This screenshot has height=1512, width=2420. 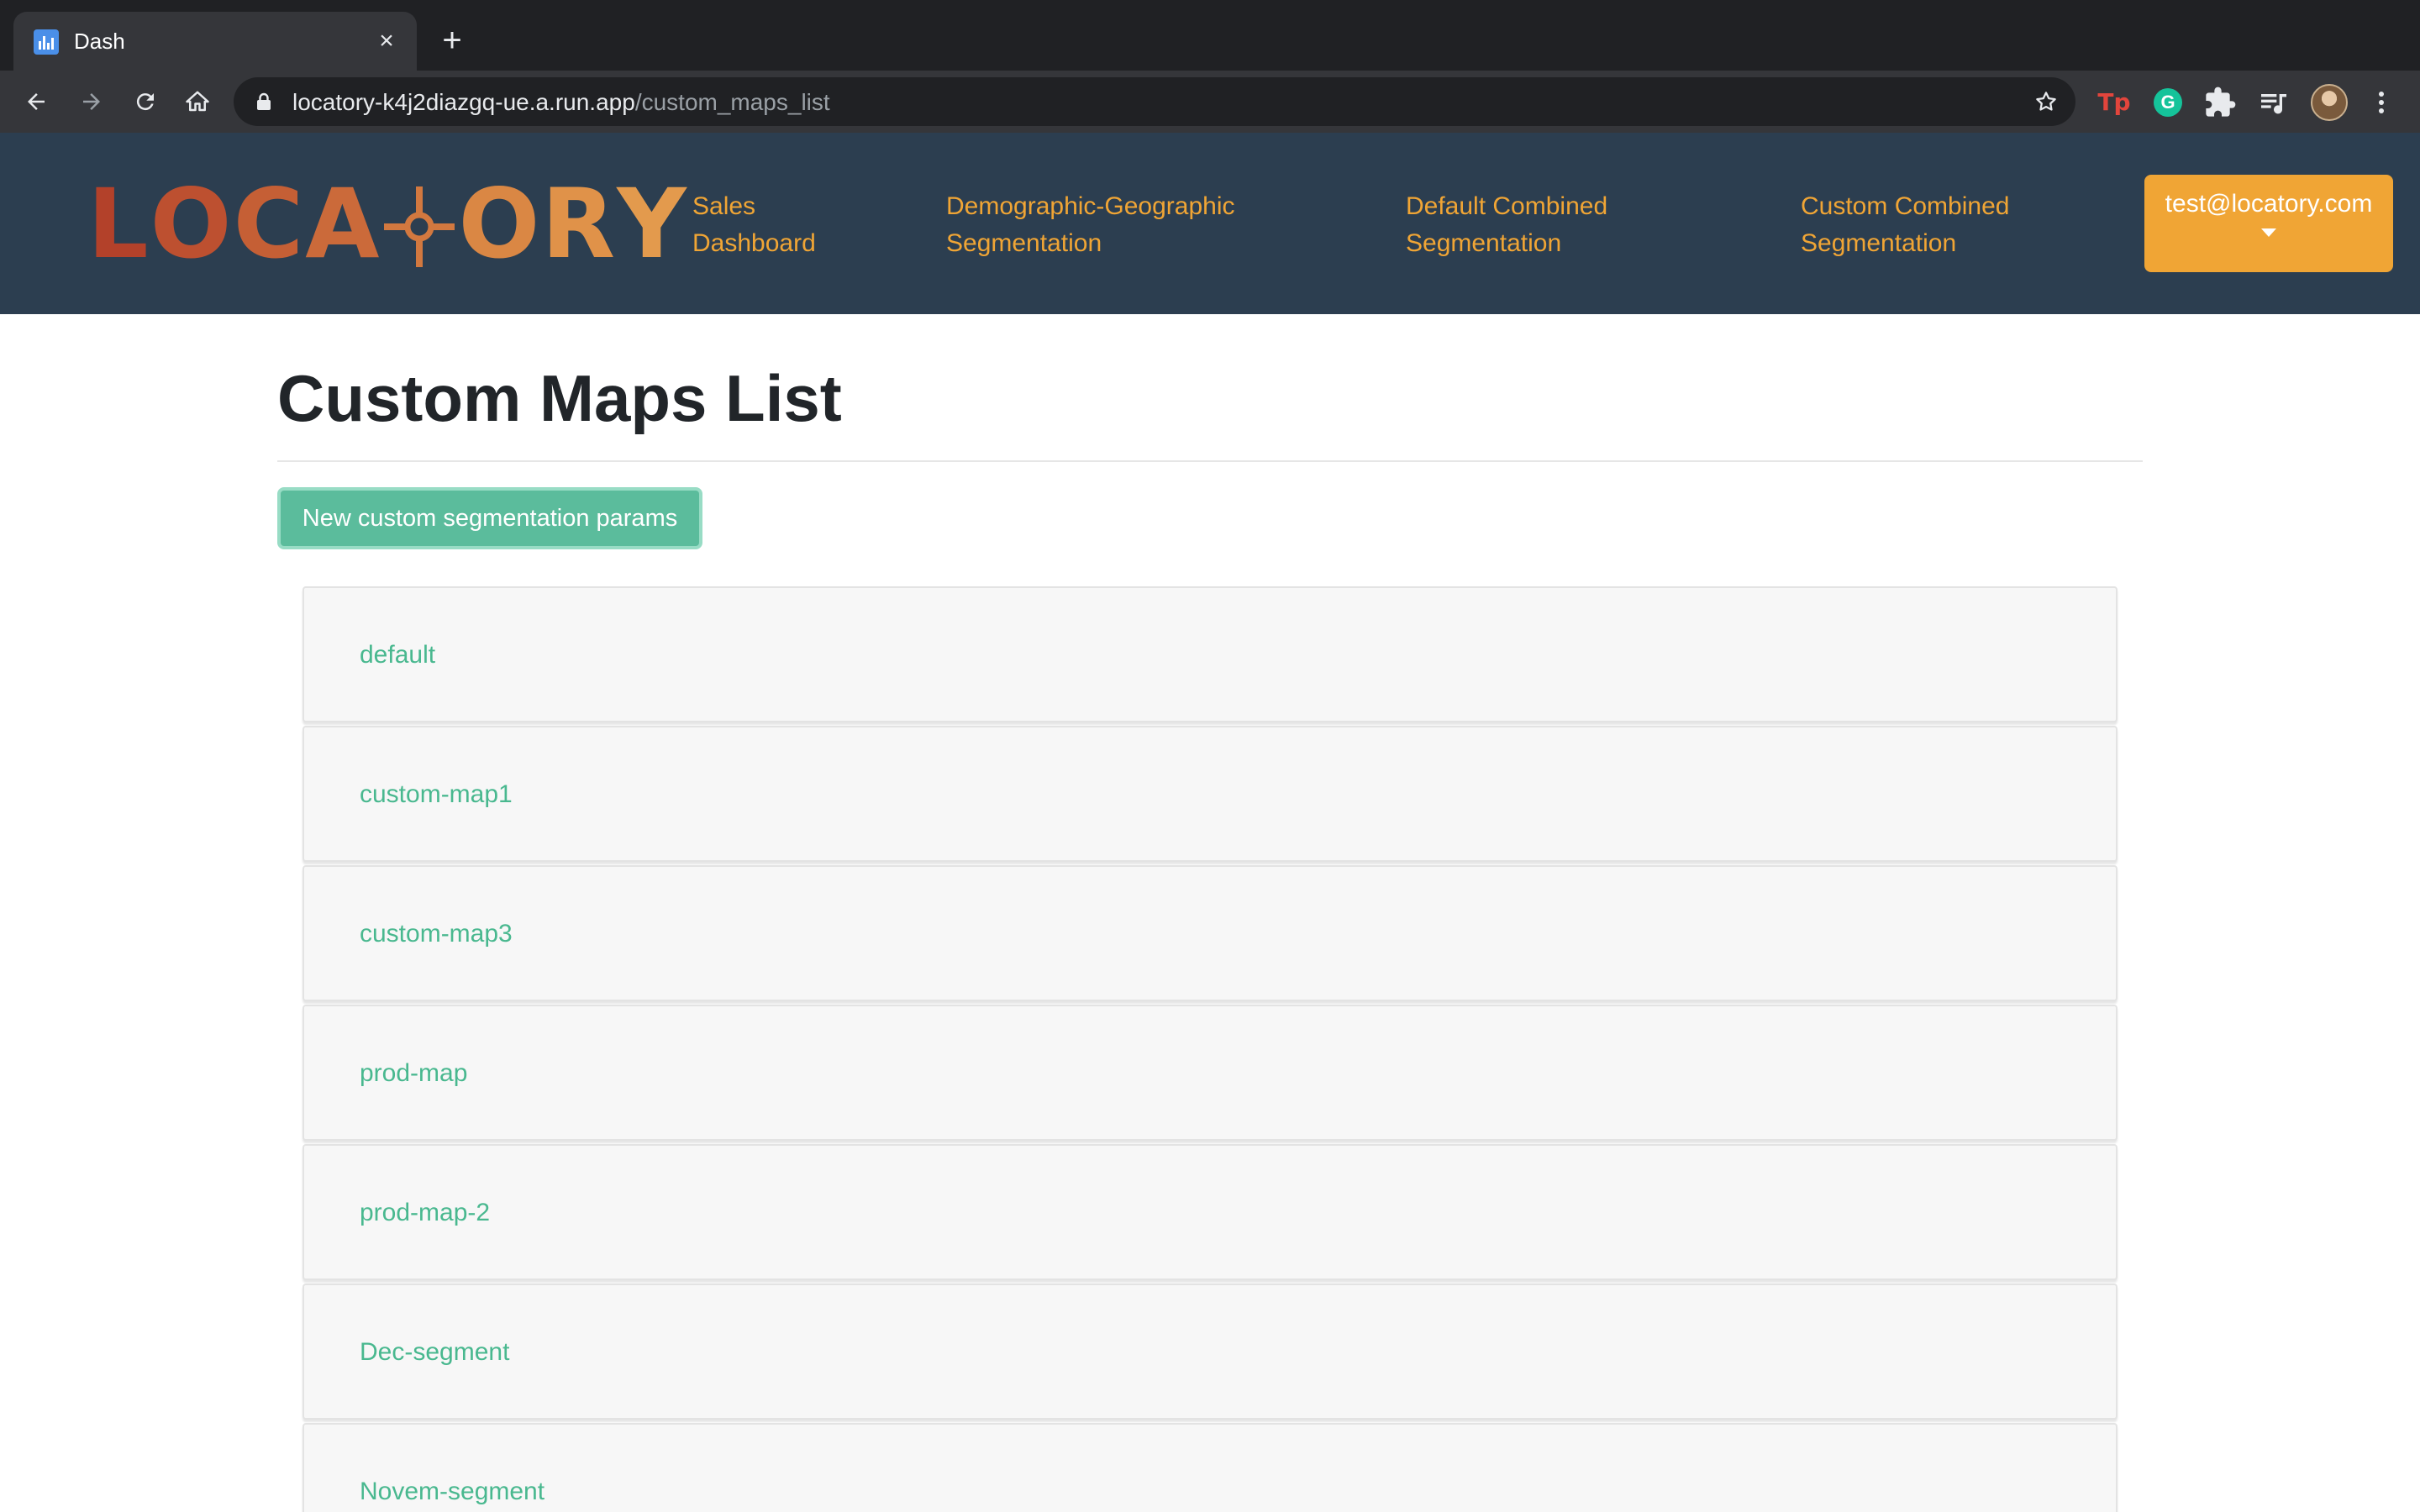 I want to click on map-list-item: Novem-segment, so click(x=1210, y=1467).